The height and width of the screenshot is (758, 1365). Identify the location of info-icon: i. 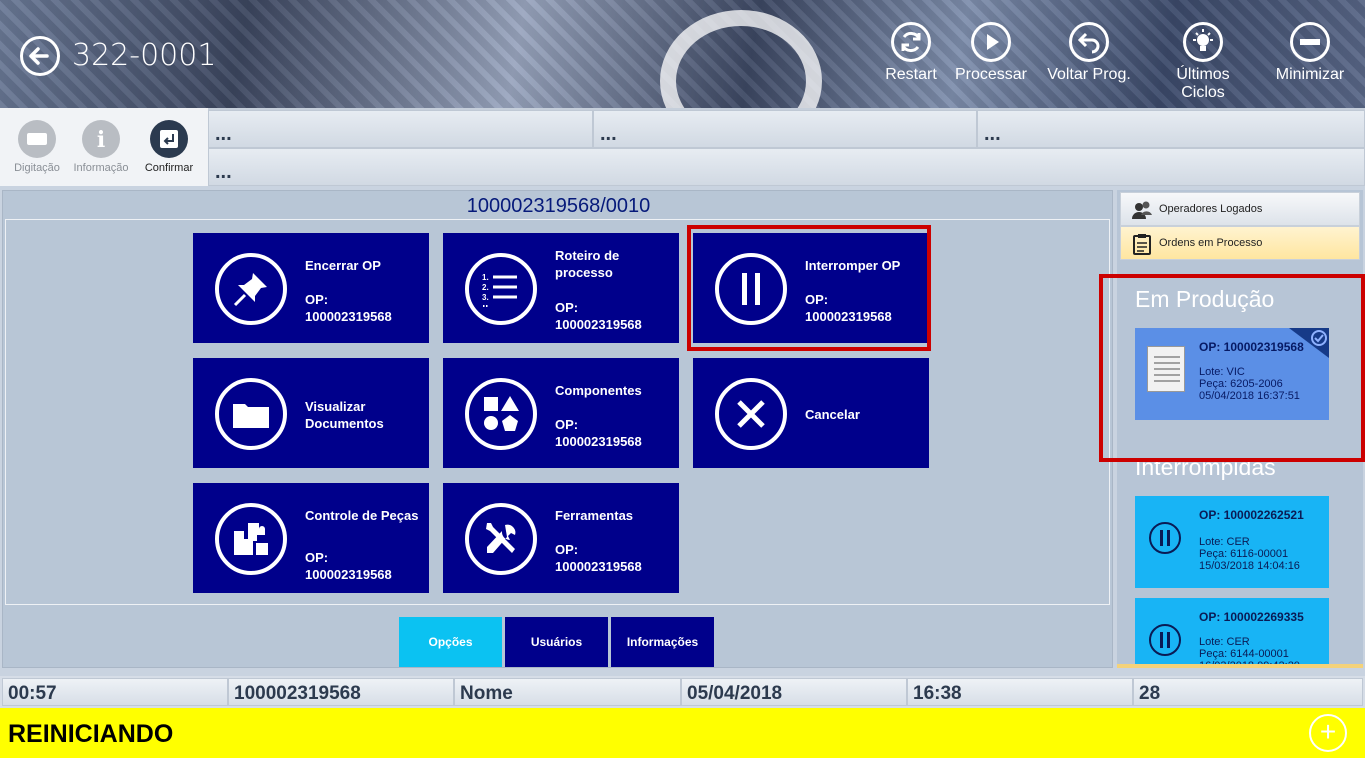
(101, 139).